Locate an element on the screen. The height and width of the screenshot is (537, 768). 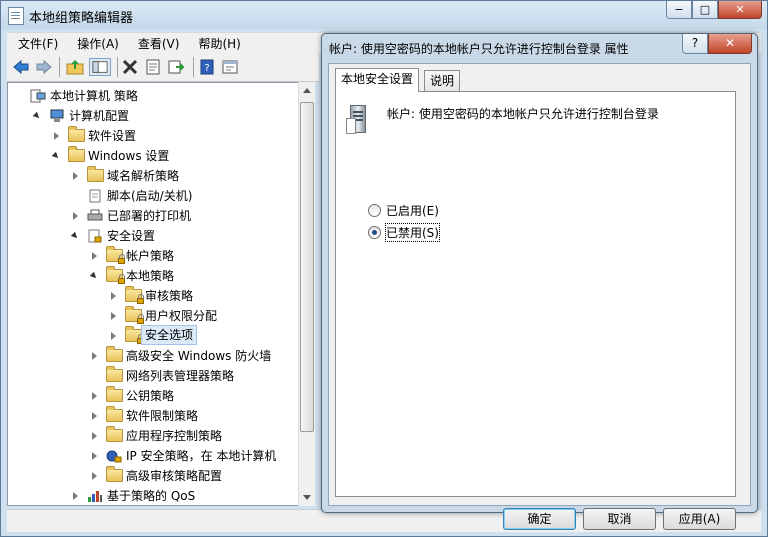
tree-vertical-scrollbar is located at coordinates (306, 294).